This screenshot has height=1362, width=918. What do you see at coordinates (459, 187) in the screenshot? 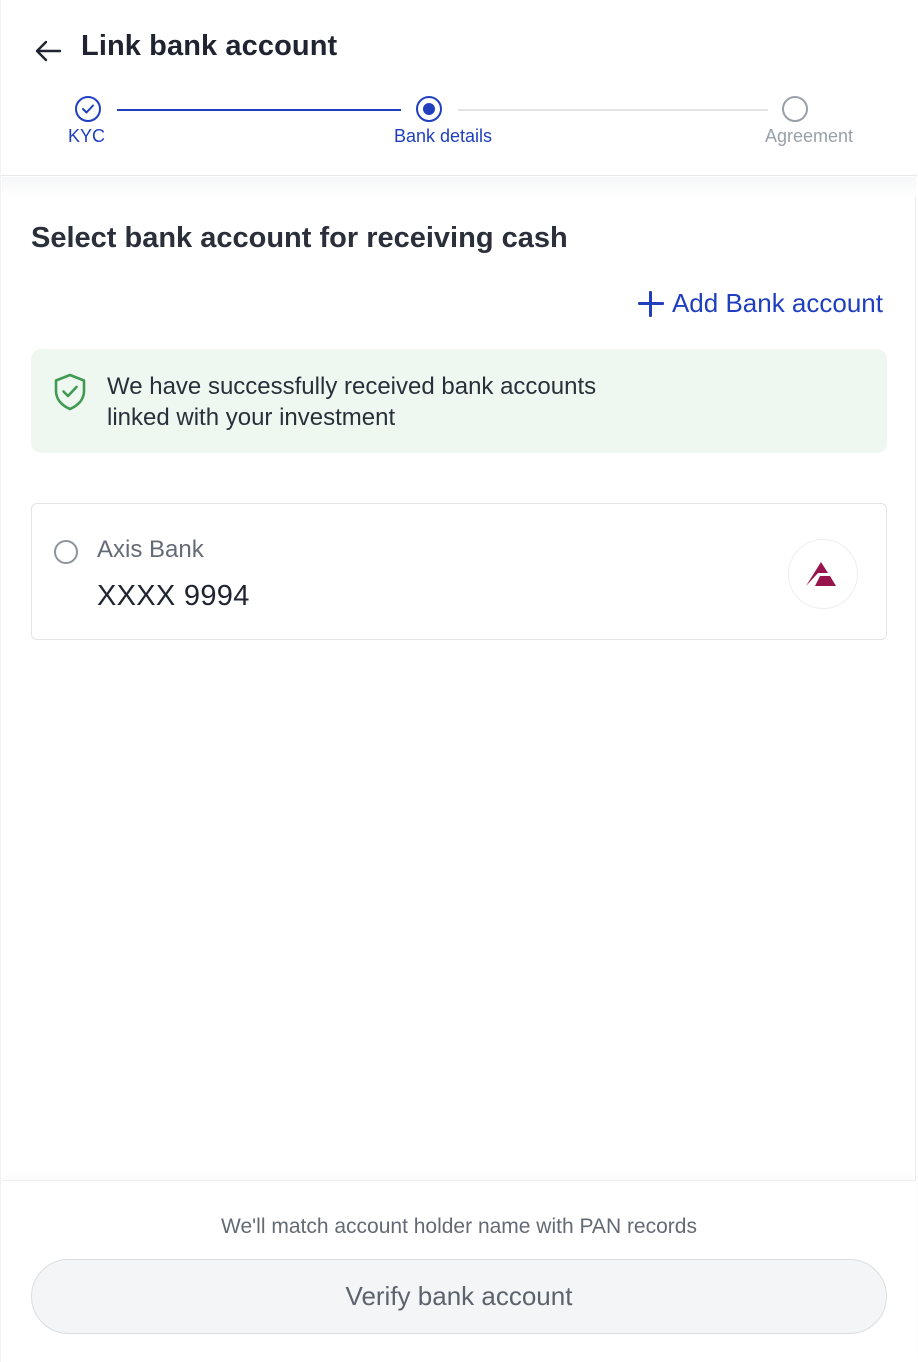
I see `header-shadow` at bounding box center [459, 187].